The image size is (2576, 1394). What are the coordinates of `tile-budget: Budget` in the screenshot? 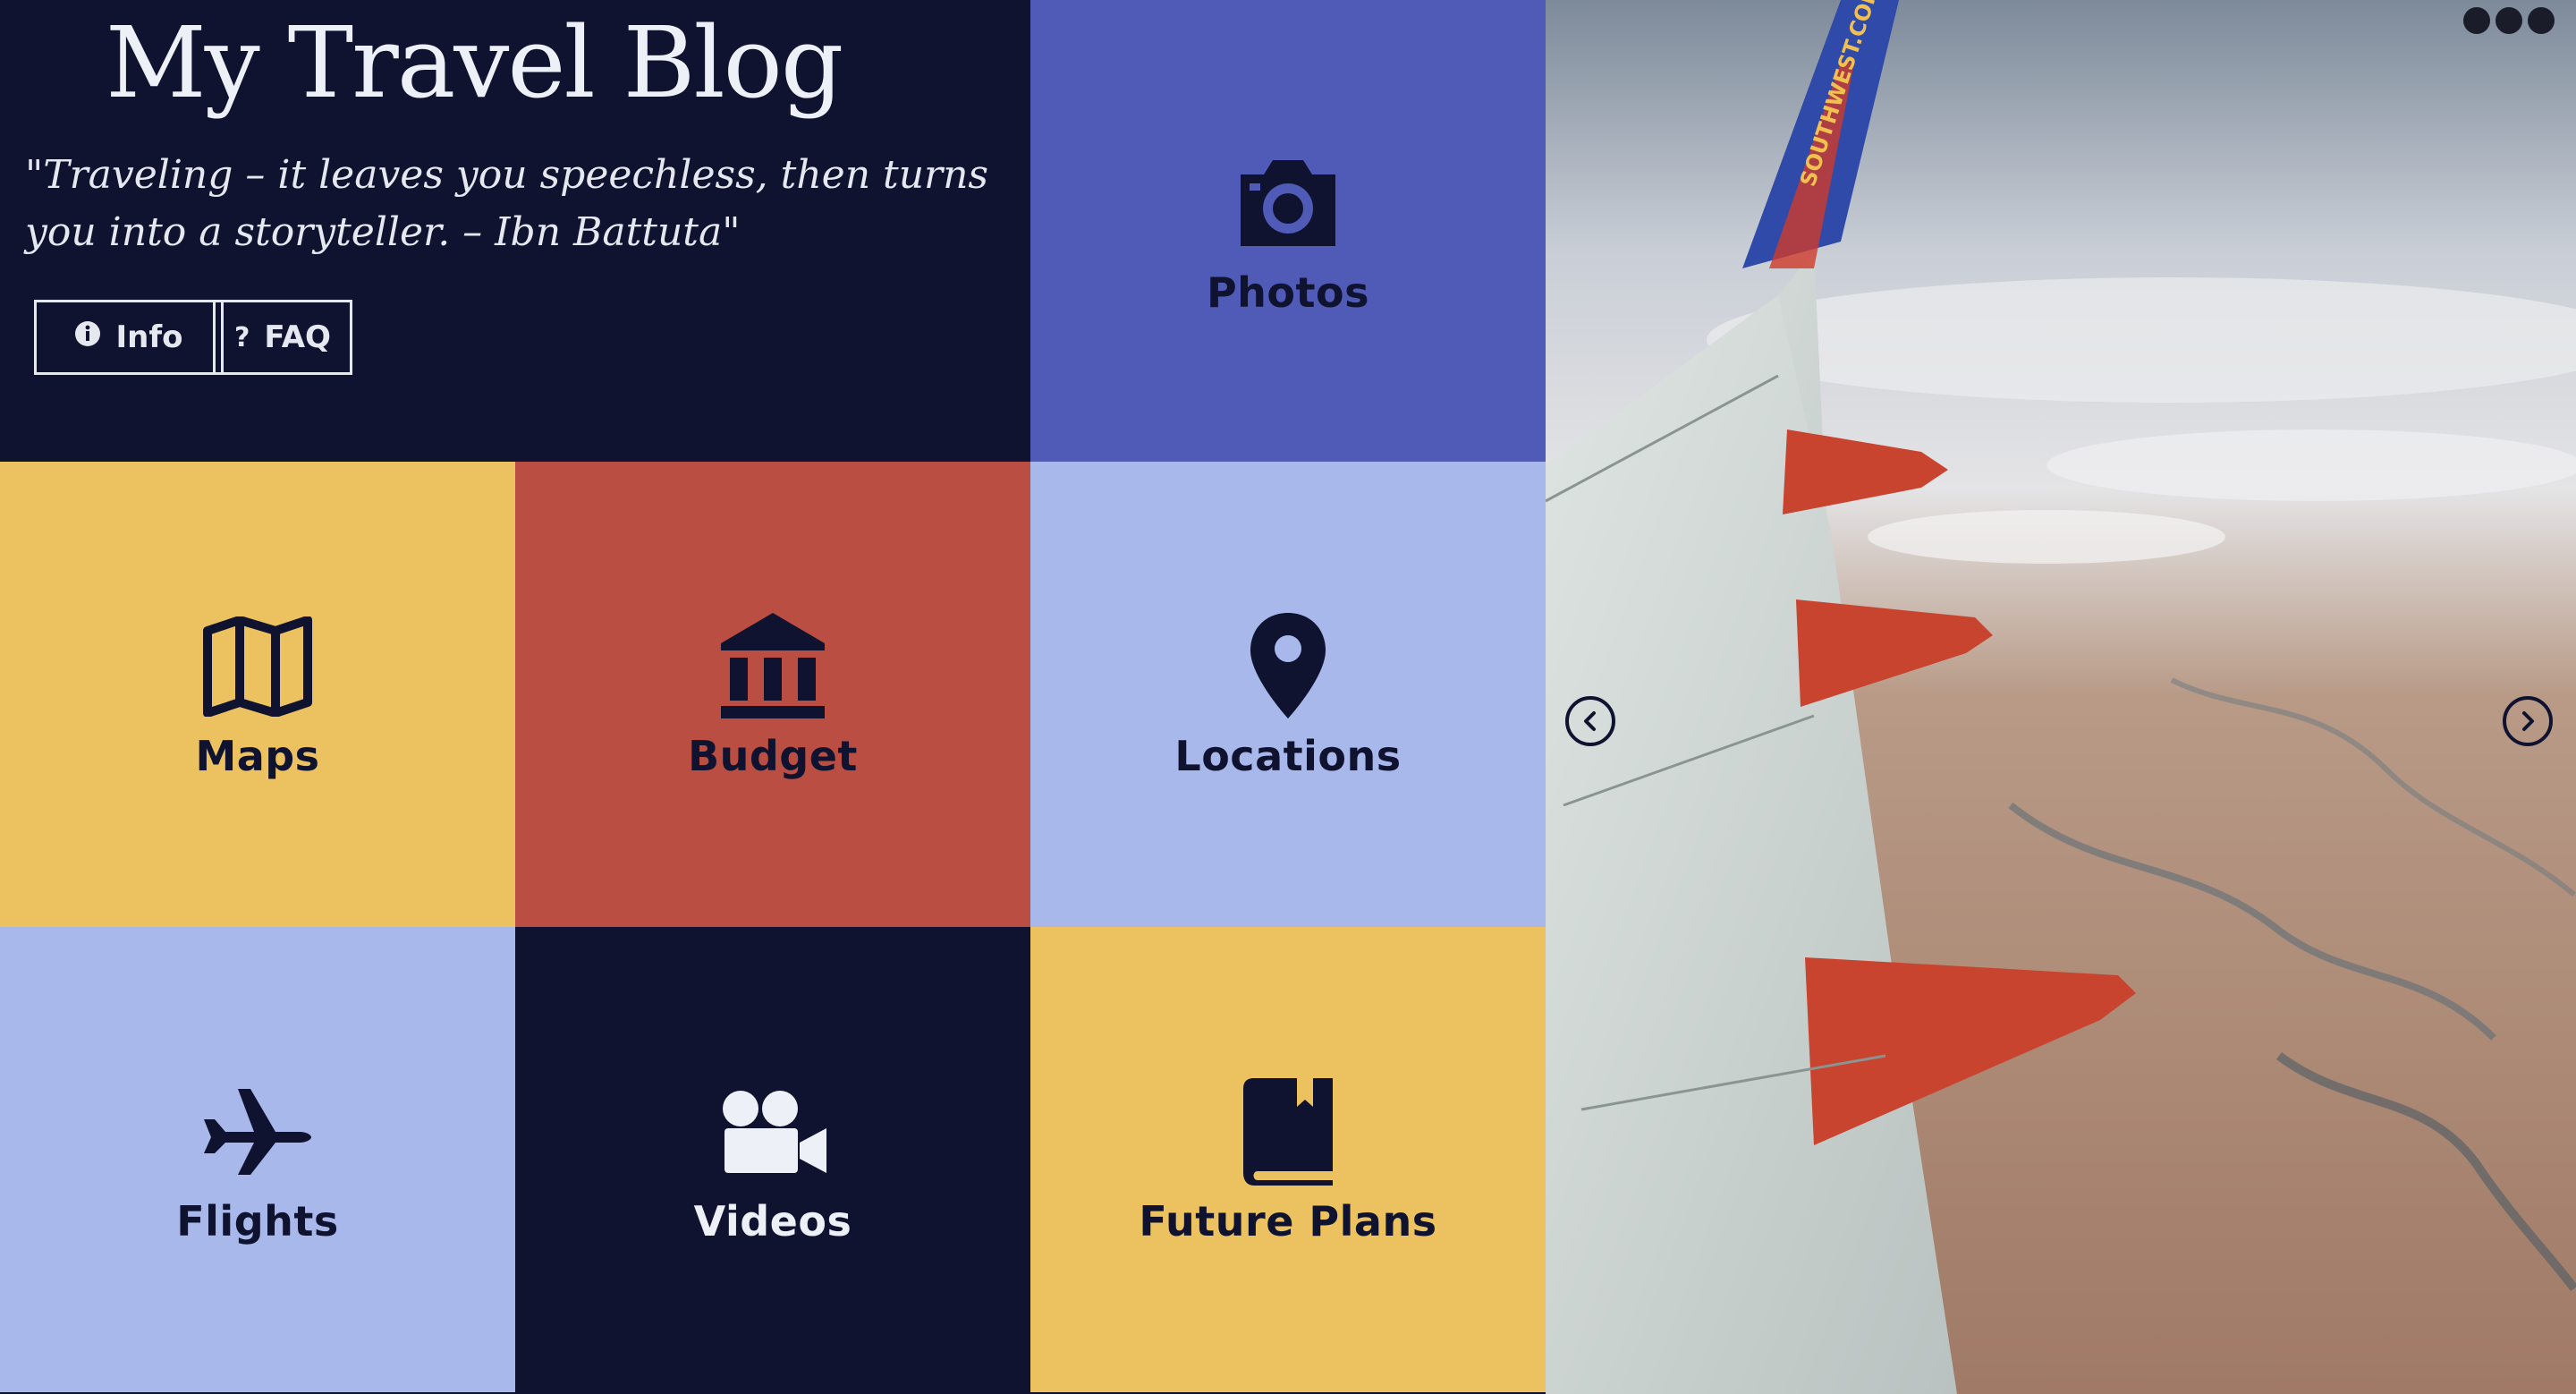 It's located at (772, 694).